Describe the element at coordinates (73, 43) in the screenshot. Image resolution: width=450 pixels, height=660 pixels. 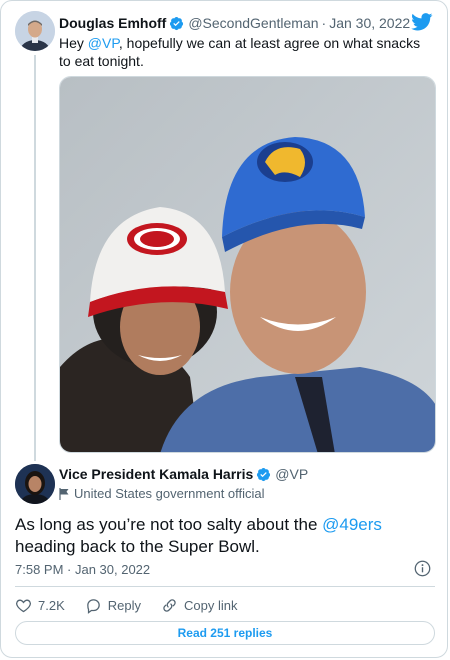
I see `tweet-text-prefix: Hey` at that location.